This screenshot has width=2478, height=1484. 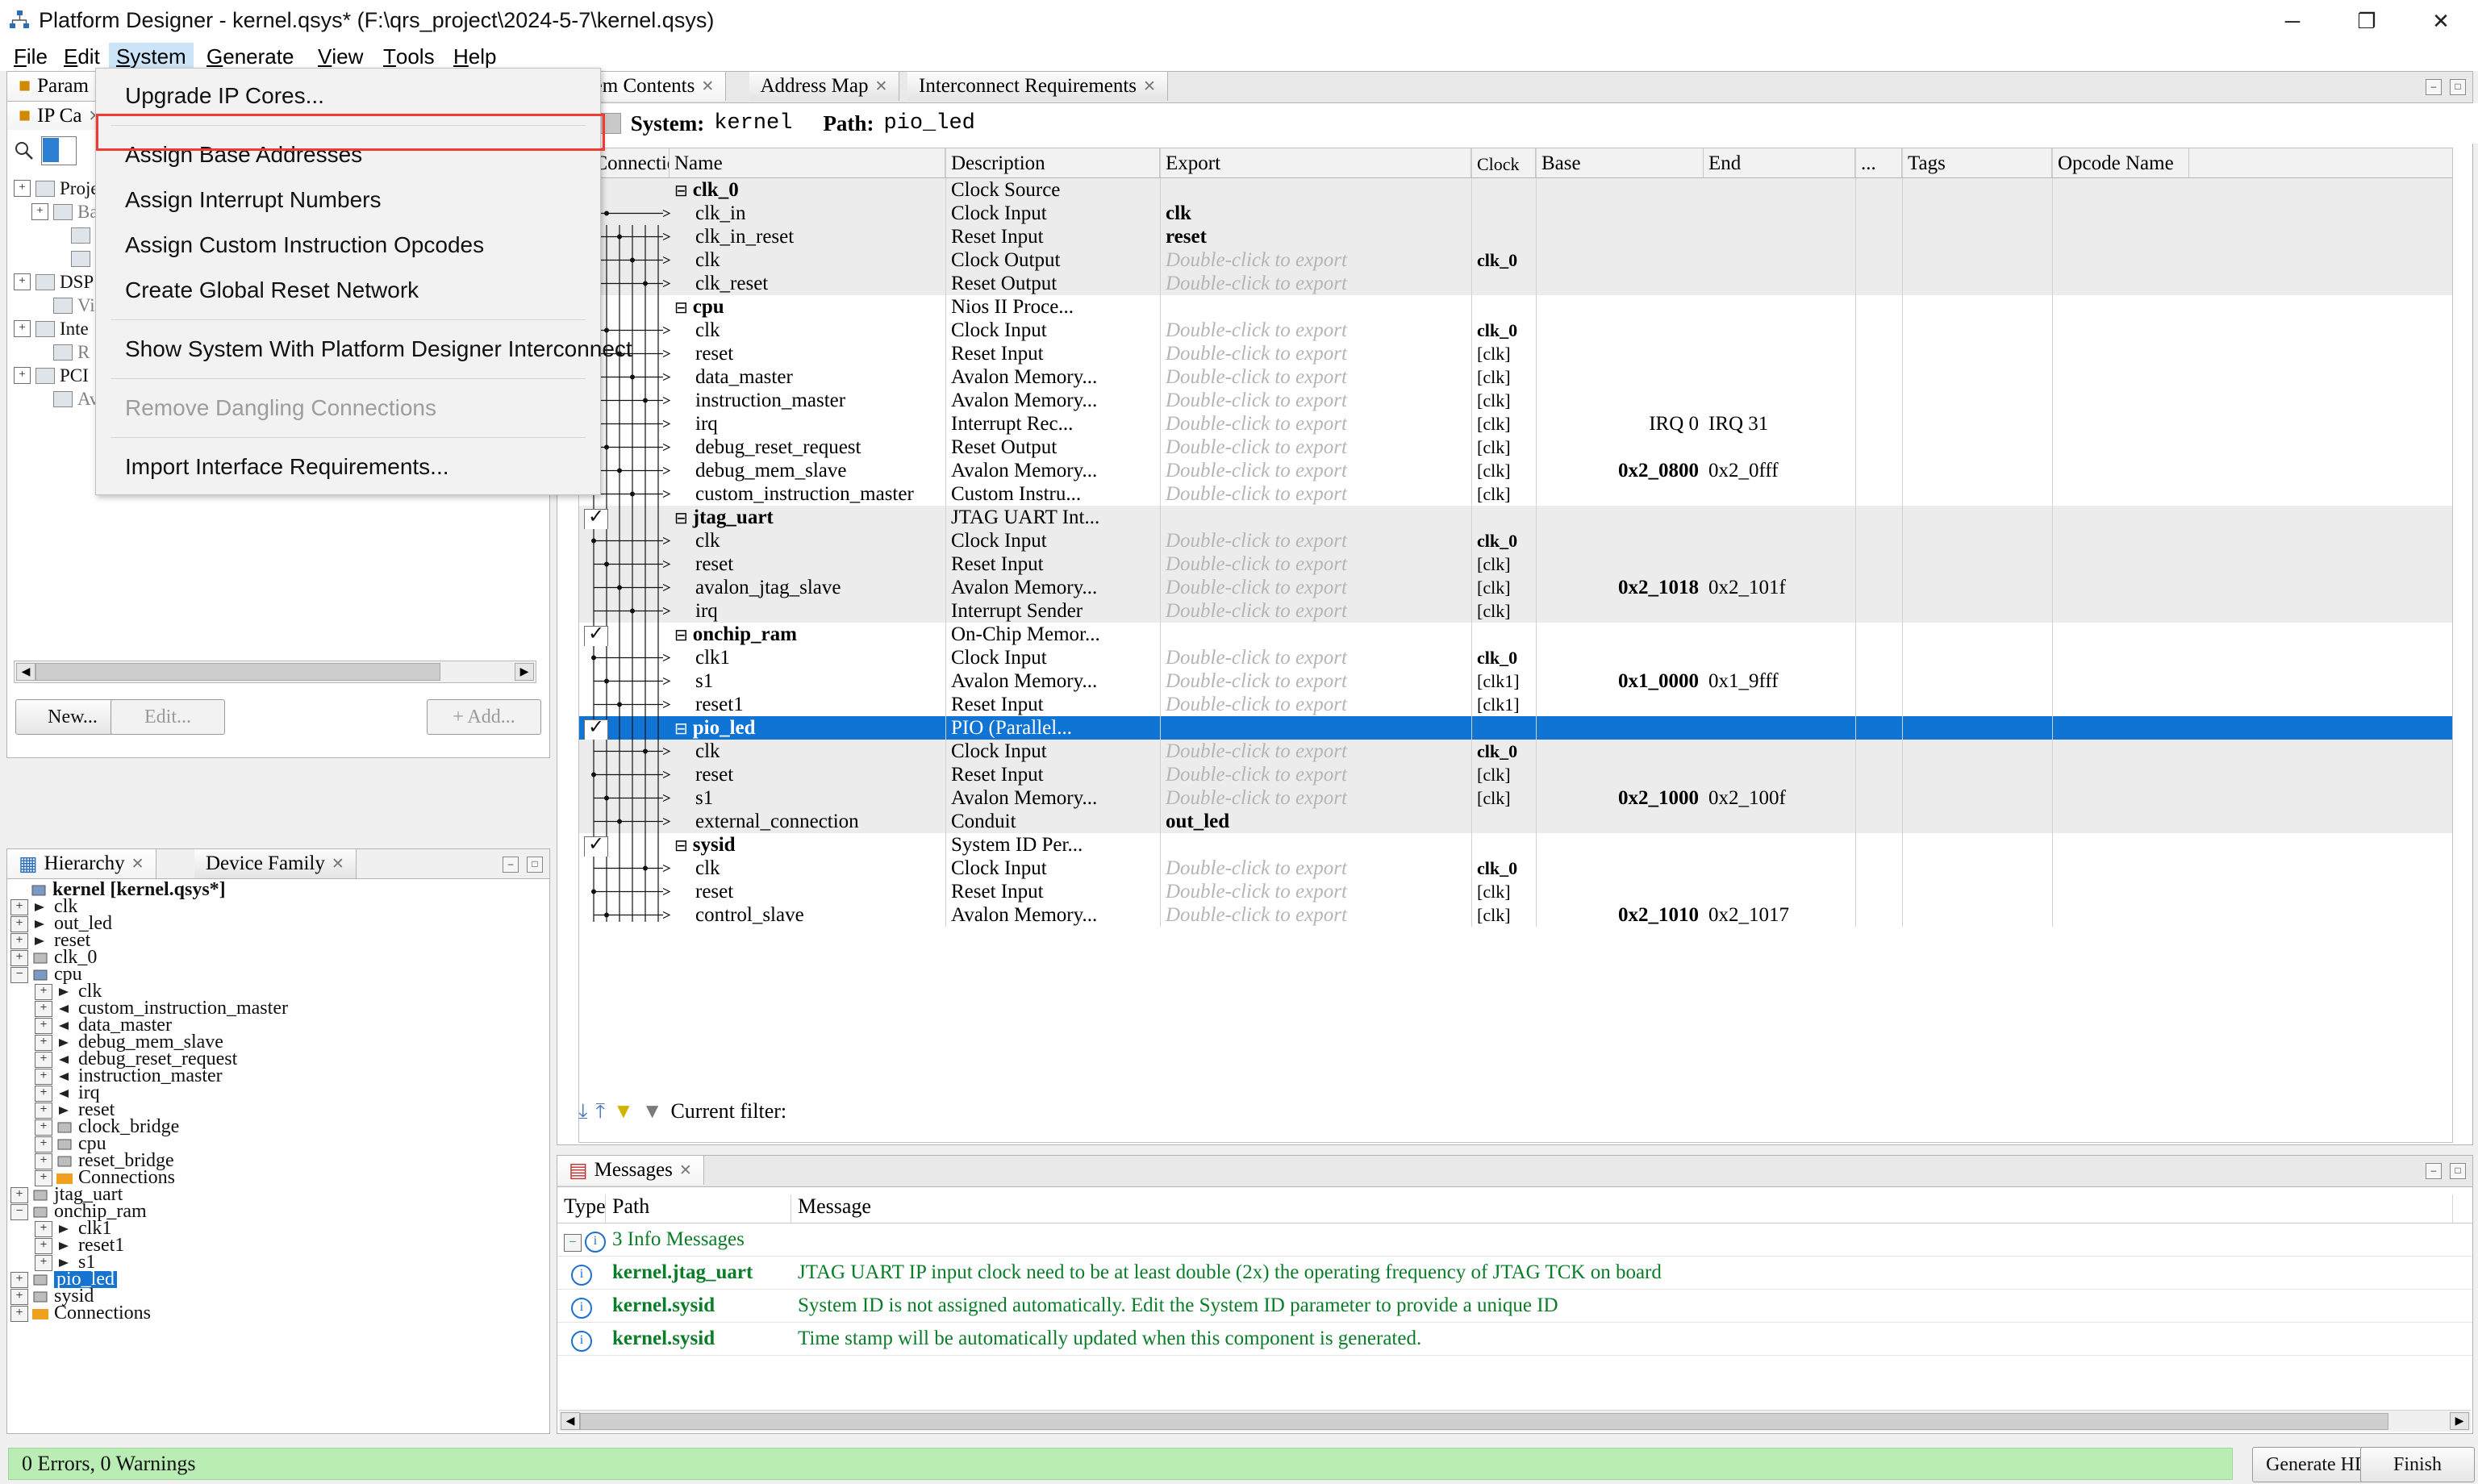 What do you see at coordinates (807, 214) in the screenshot?
I see `name-cell: clk_in` at bounding box center [807, 214].